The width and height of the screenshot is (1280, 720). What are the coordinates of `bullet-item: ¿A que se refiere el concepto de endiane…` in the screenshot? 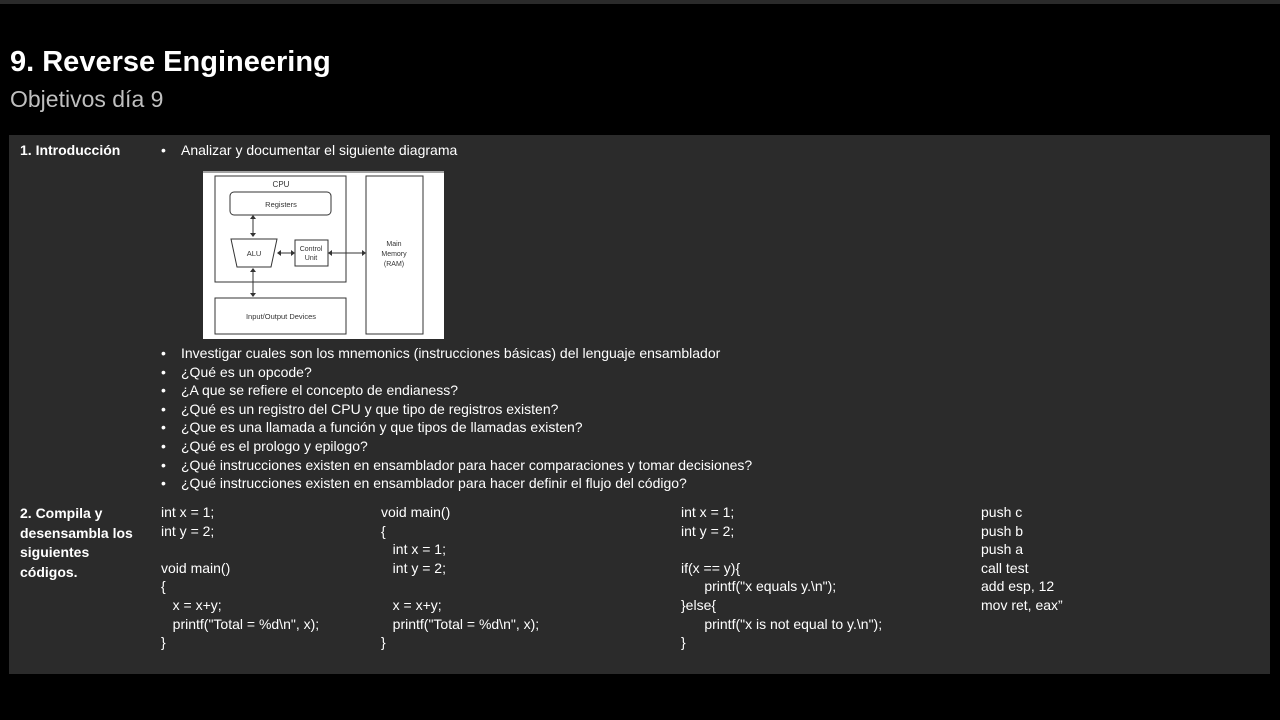 It's located at (456, 390).